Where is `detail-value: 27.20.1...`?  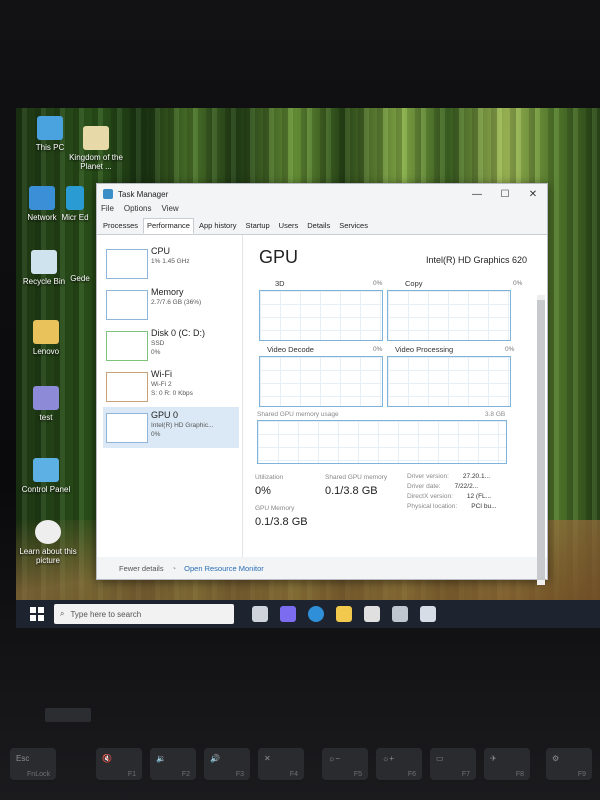 detail-value: 27.20.1... is located at coordinates (476, 476).